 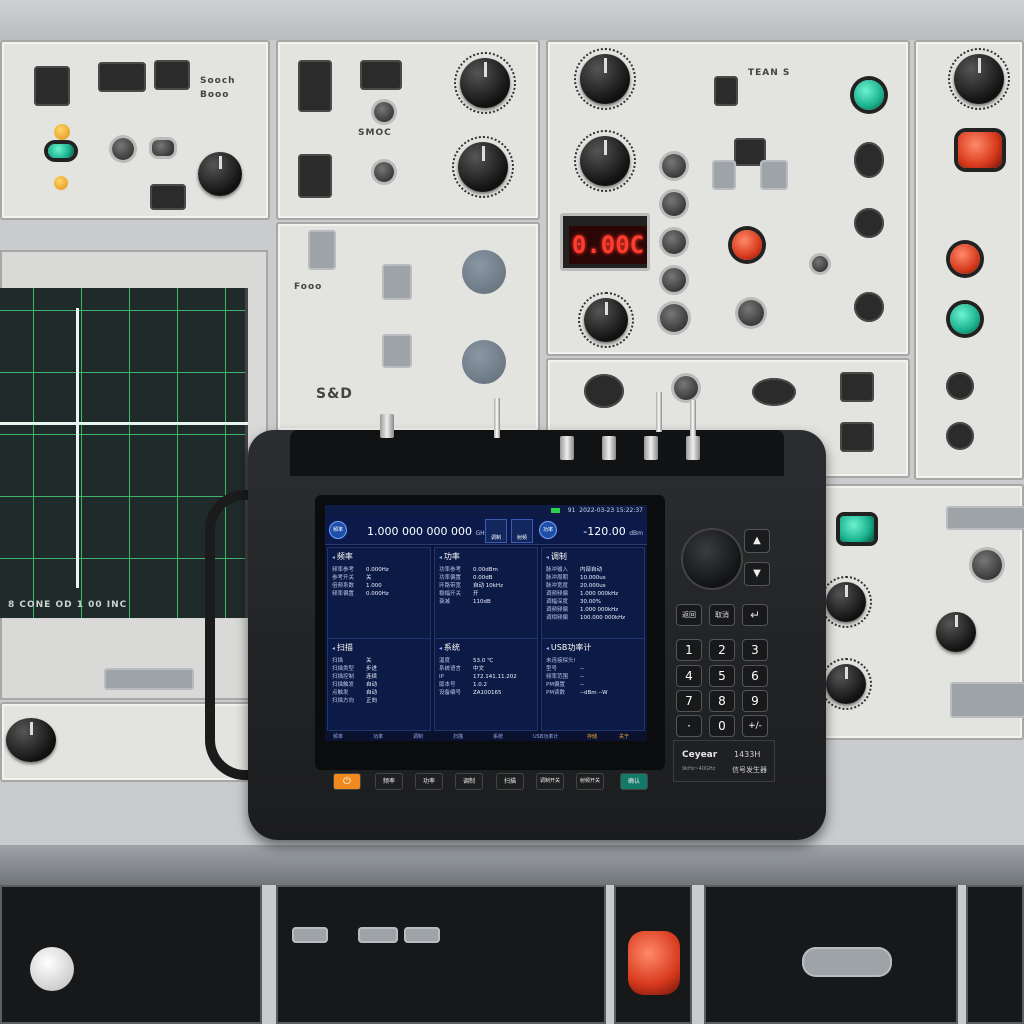 I want to click on numpad-8: 8, so click(x=722, y=701).